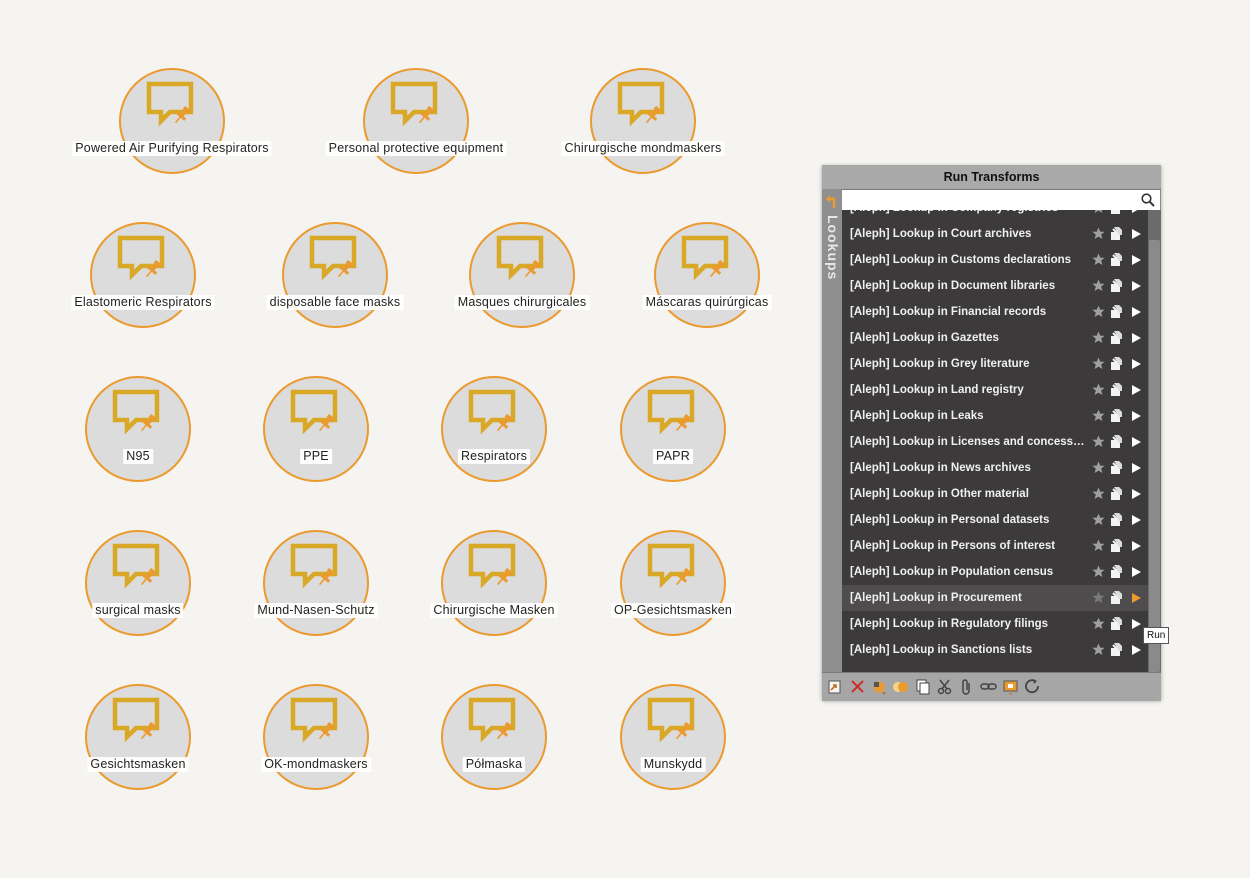 The height and width of the screenshot is (878, 1250). Describe the element at coordinates (832, 430) in the screenshot. I see `lookups-side-tab: Lookups` at that location.